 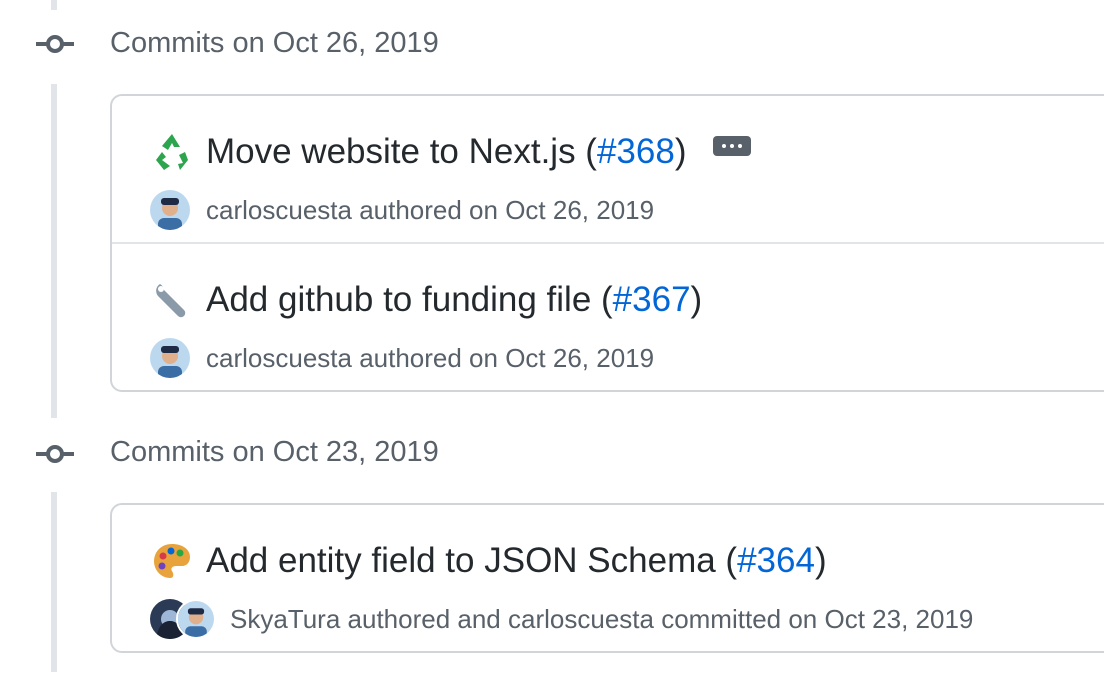 What do you see at coordinates (171, 301) in the screenshot?
I see `wrench-icon` at bounding box center [171, 301].